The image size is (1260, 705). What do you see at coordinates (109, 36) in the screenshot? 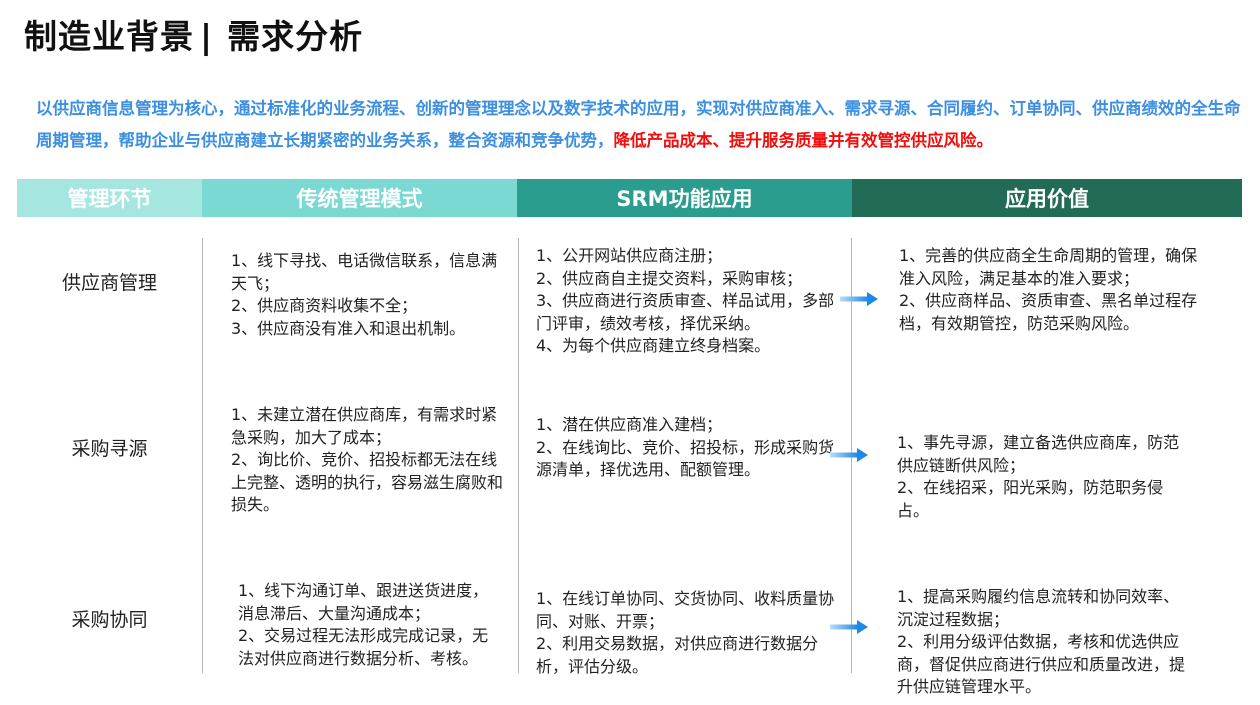
I see `title-main: 制造业背景` at bounding box center [109, 36].